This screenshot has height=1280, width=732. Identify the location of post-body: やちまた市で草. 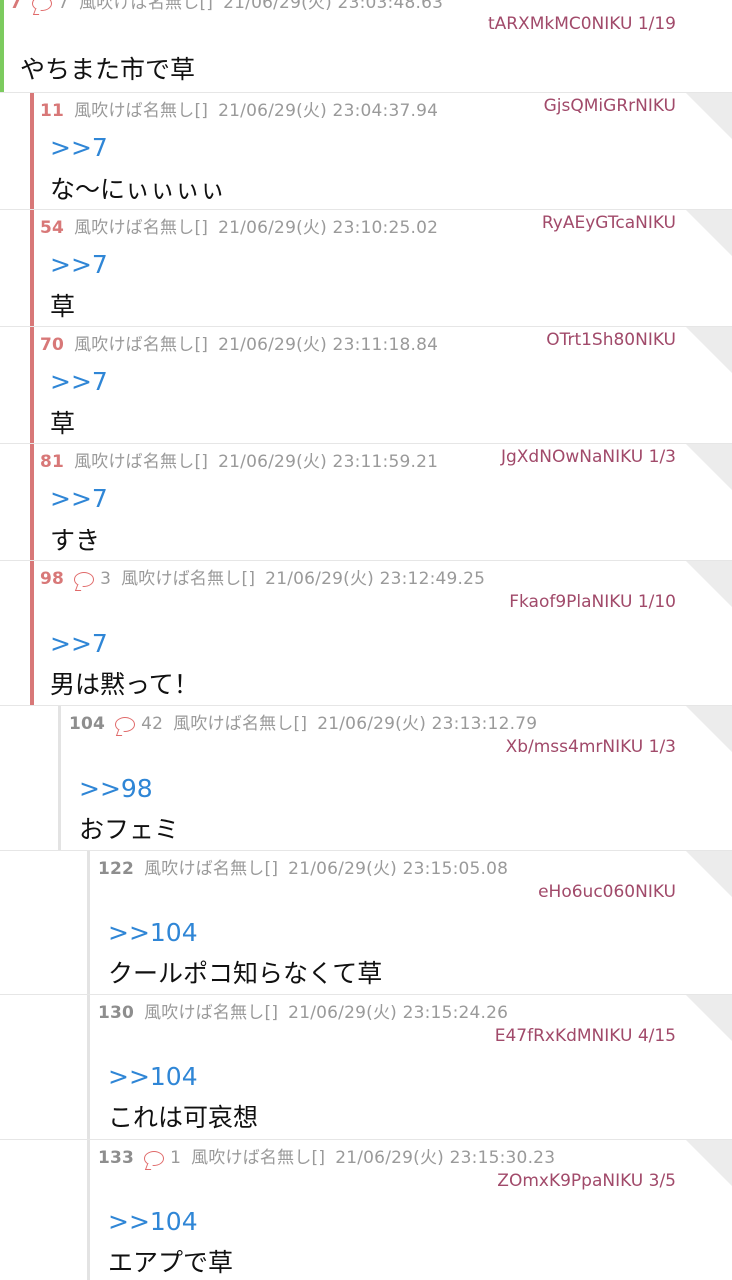
(108, 69).